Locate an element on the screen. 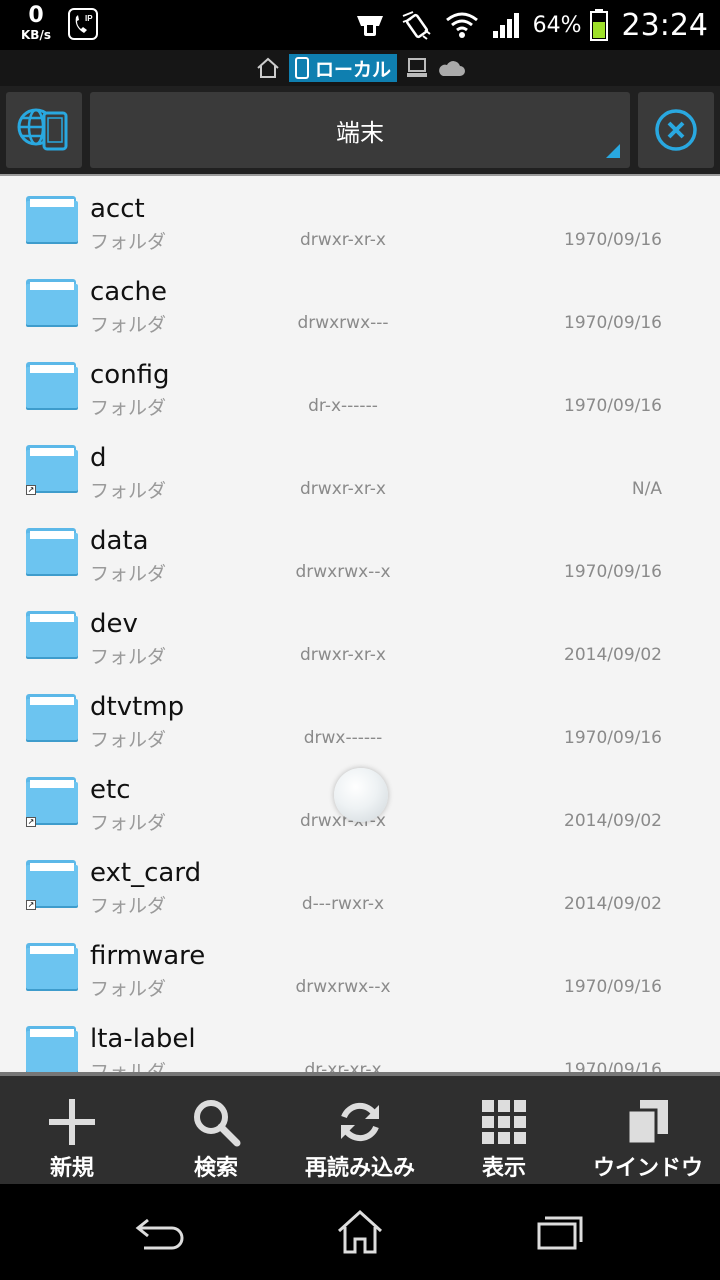  list-item: acct フォルダ drwxr-xr-x 1970/09/16 is located at coordinates (360, 217).